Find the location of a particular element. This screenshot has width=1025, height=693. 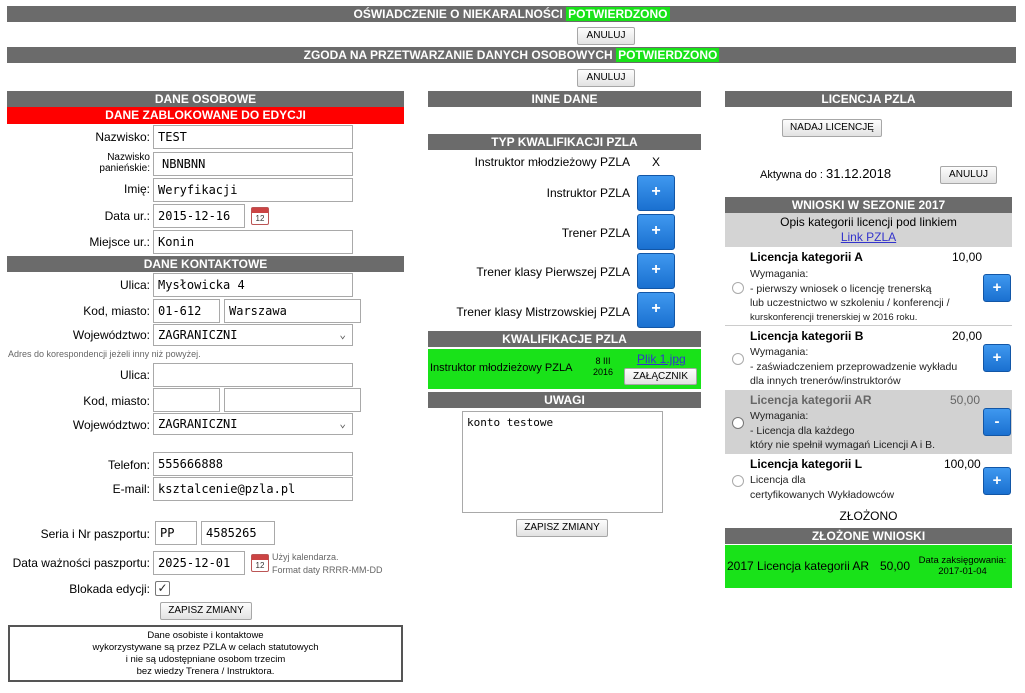

birth-label: Data ur.: is located at coordinates (127, 216).